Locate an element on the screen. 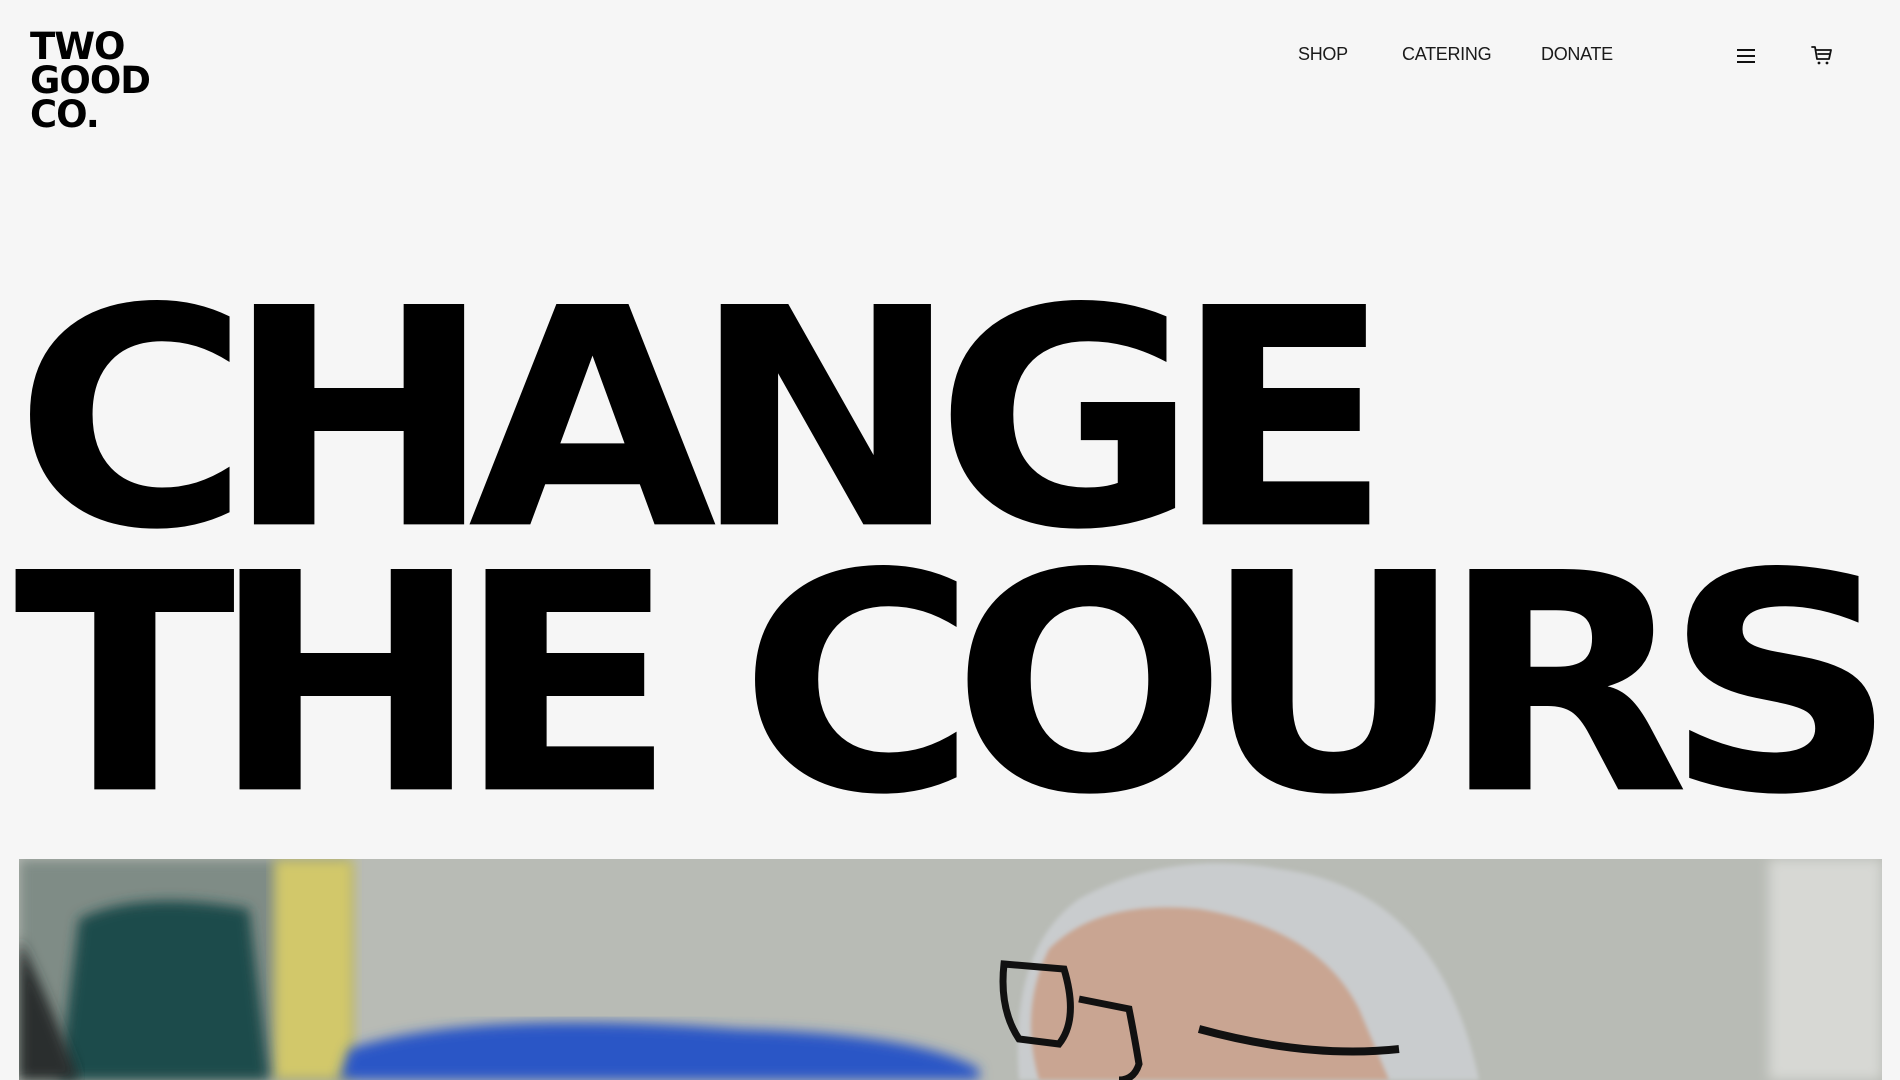 The image size is (1900, 1080). nav-donate-link: DONATE is located at coordinates (1577, 54).